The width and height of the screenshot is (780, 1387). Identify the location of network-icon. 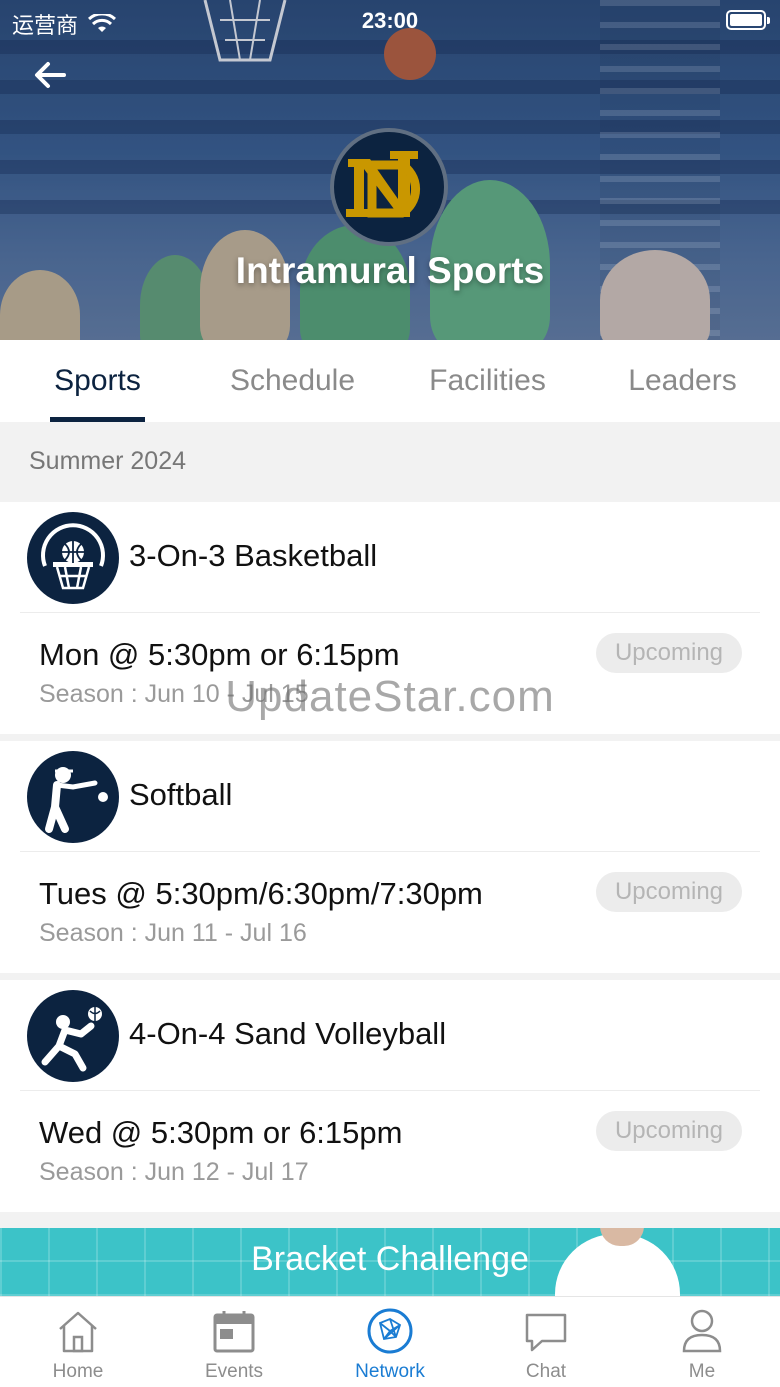
(390, 1331).